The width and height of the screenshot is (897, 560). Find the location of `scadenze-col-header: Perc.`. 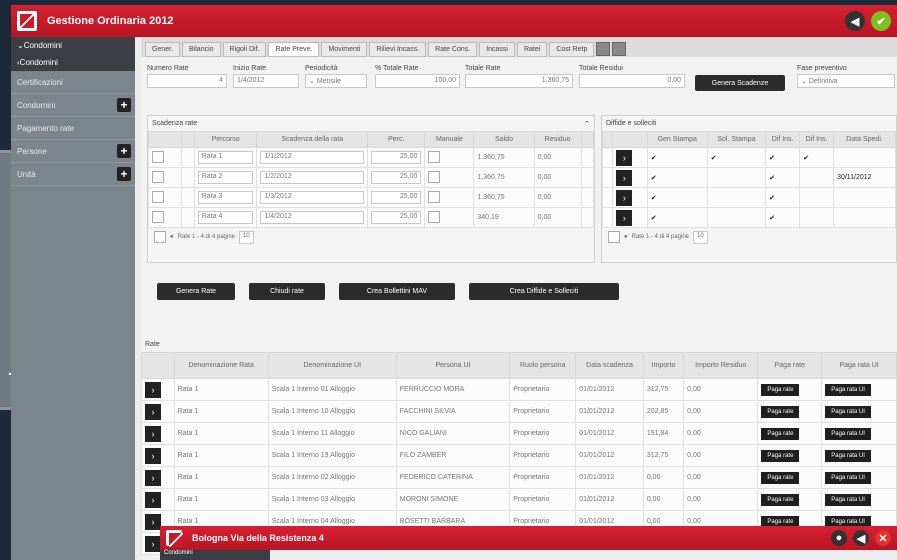

scadenze-col-header: Perc. is located at coordinates (396, 139).